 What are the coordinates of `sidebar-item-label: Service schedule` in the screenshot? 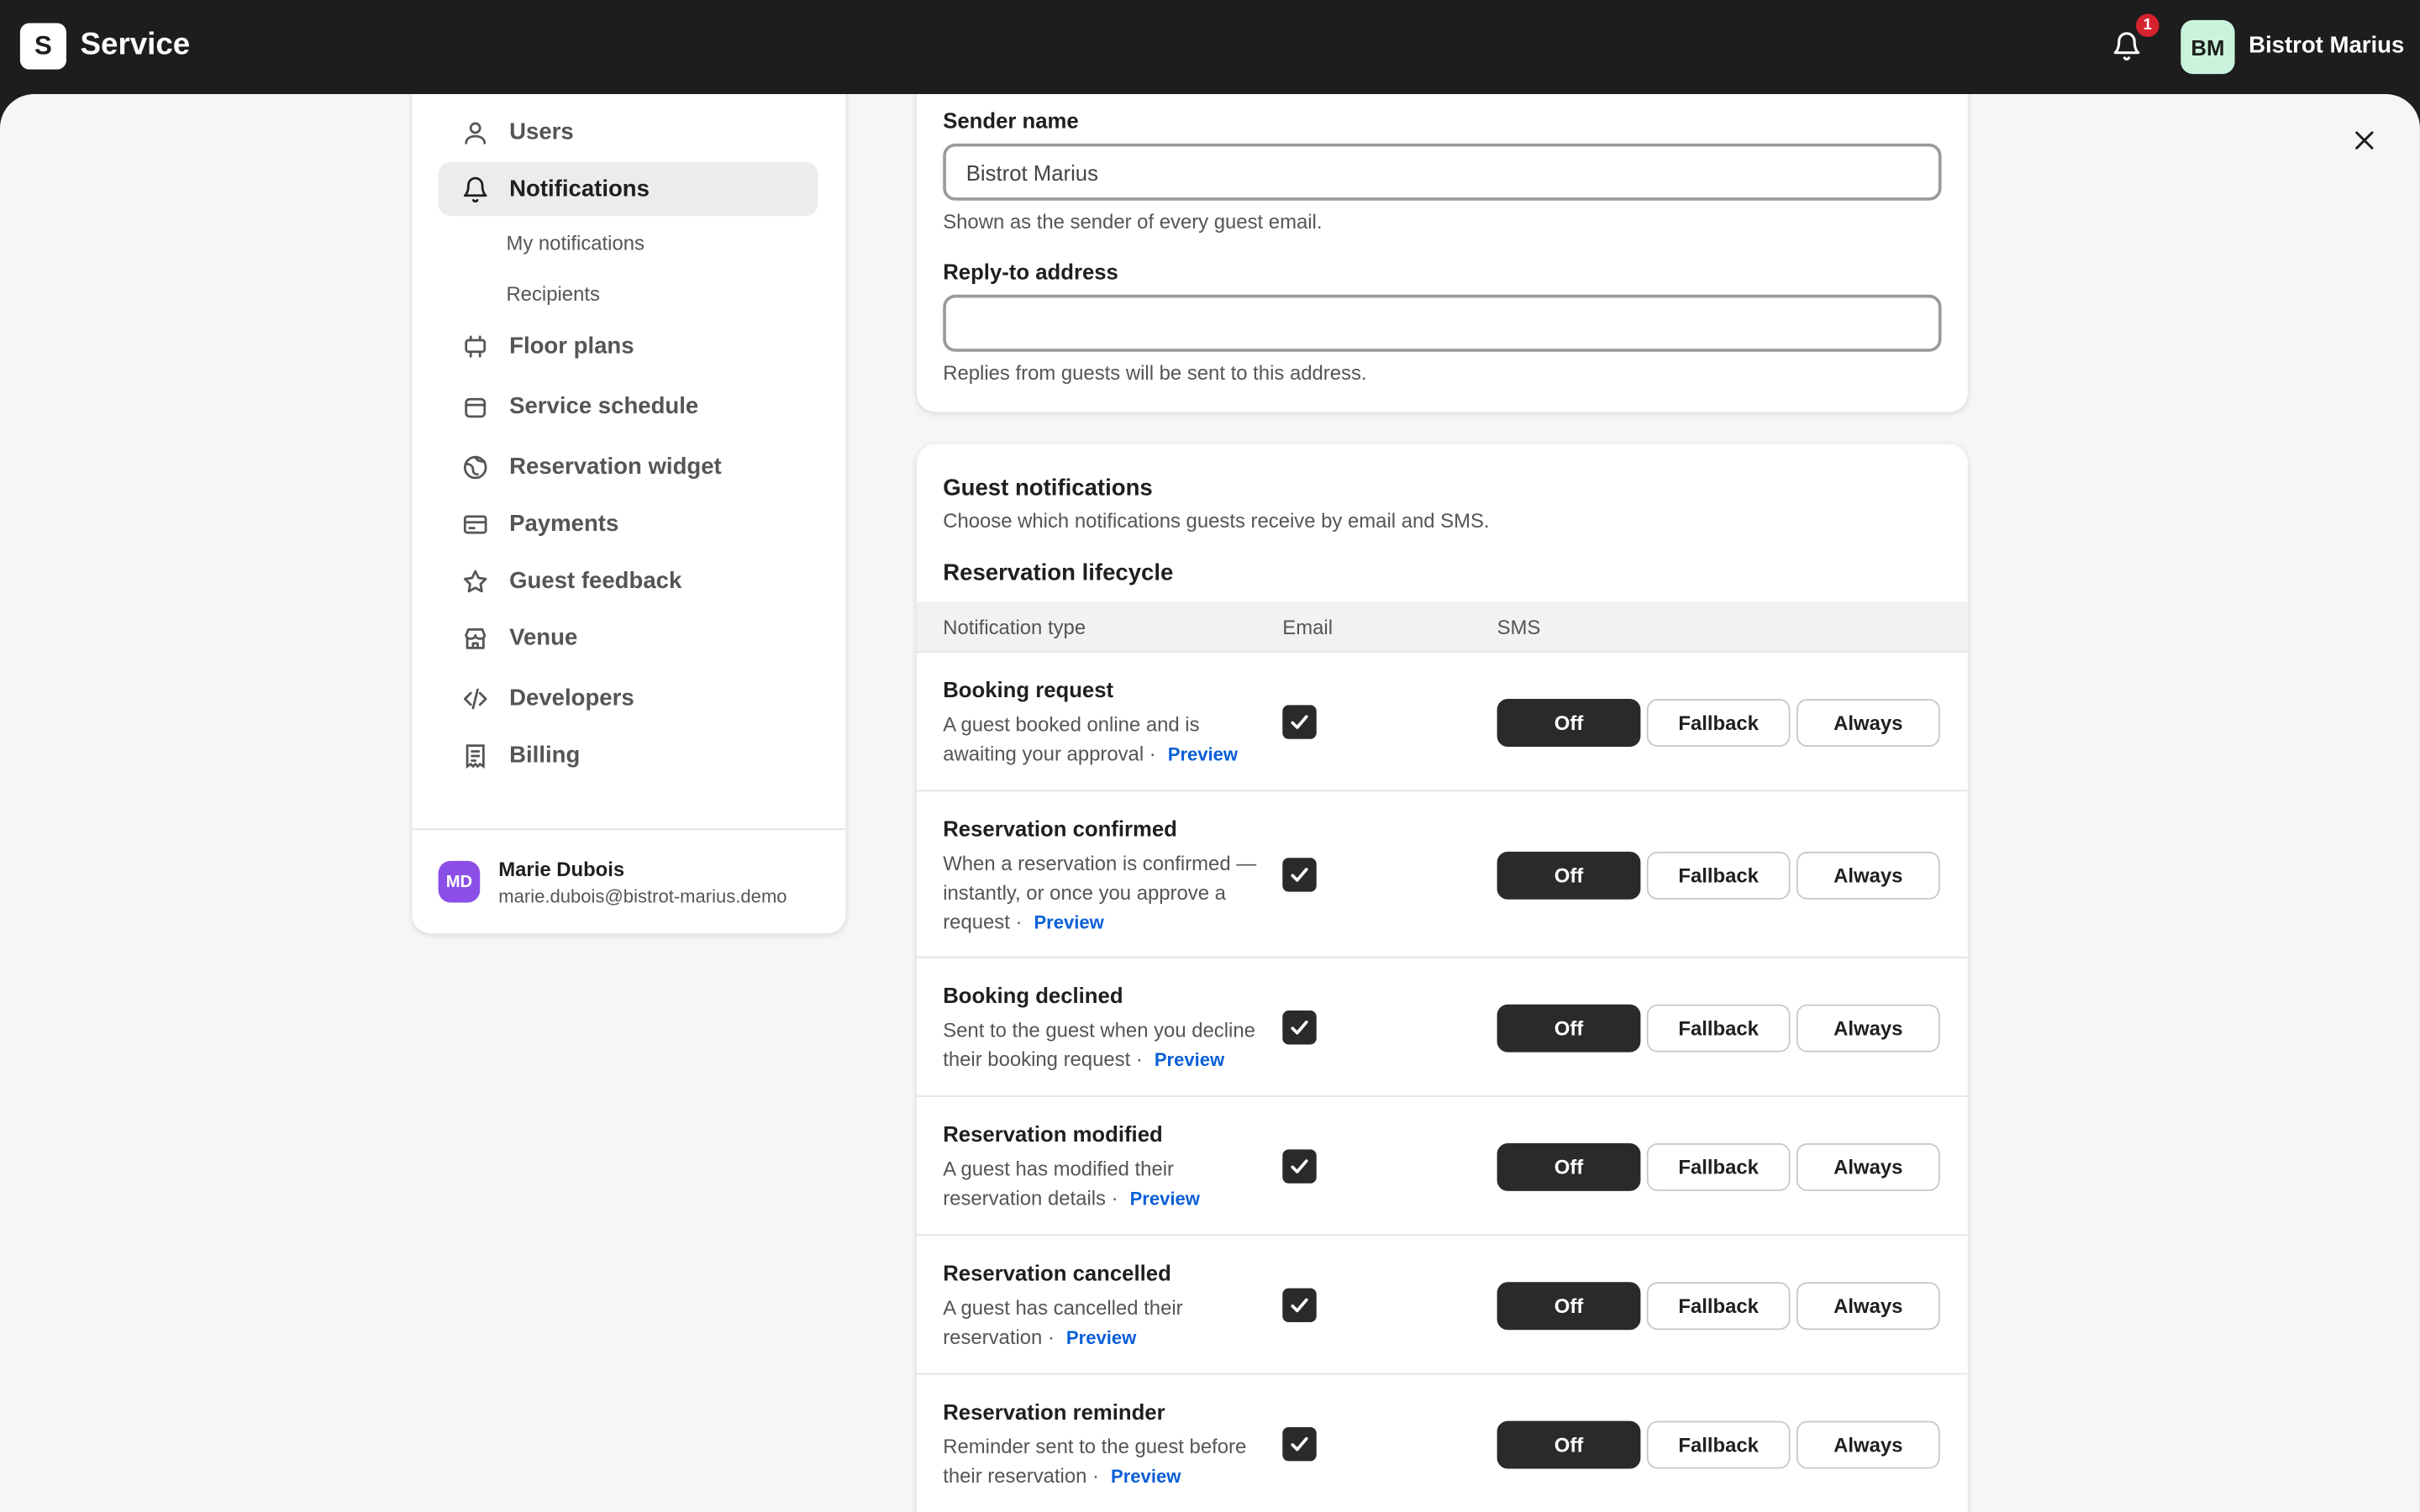 It's located at (604, 406).